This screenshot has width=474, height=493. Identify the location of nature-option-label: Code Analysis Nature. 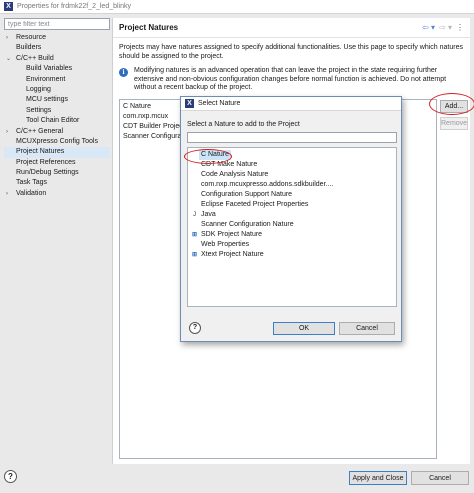
(235, 174).